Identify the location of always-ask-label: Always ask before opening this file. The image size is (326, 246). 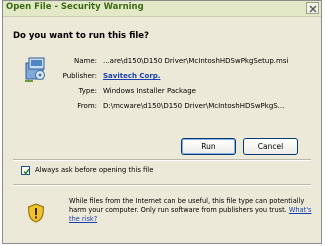
(94, 170).